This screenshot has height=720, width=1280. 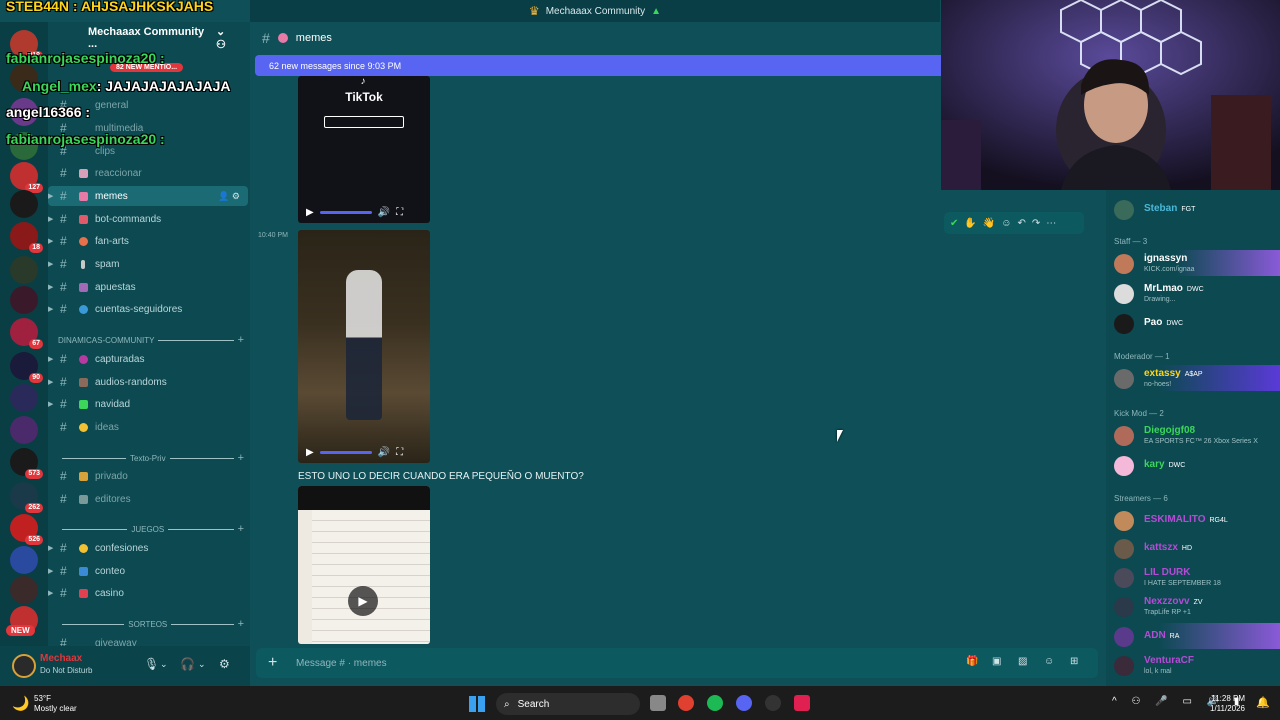 I want to click on member-item: Nexzzovv ZV TrapLife RP +1, so click(x=1193, y=606).